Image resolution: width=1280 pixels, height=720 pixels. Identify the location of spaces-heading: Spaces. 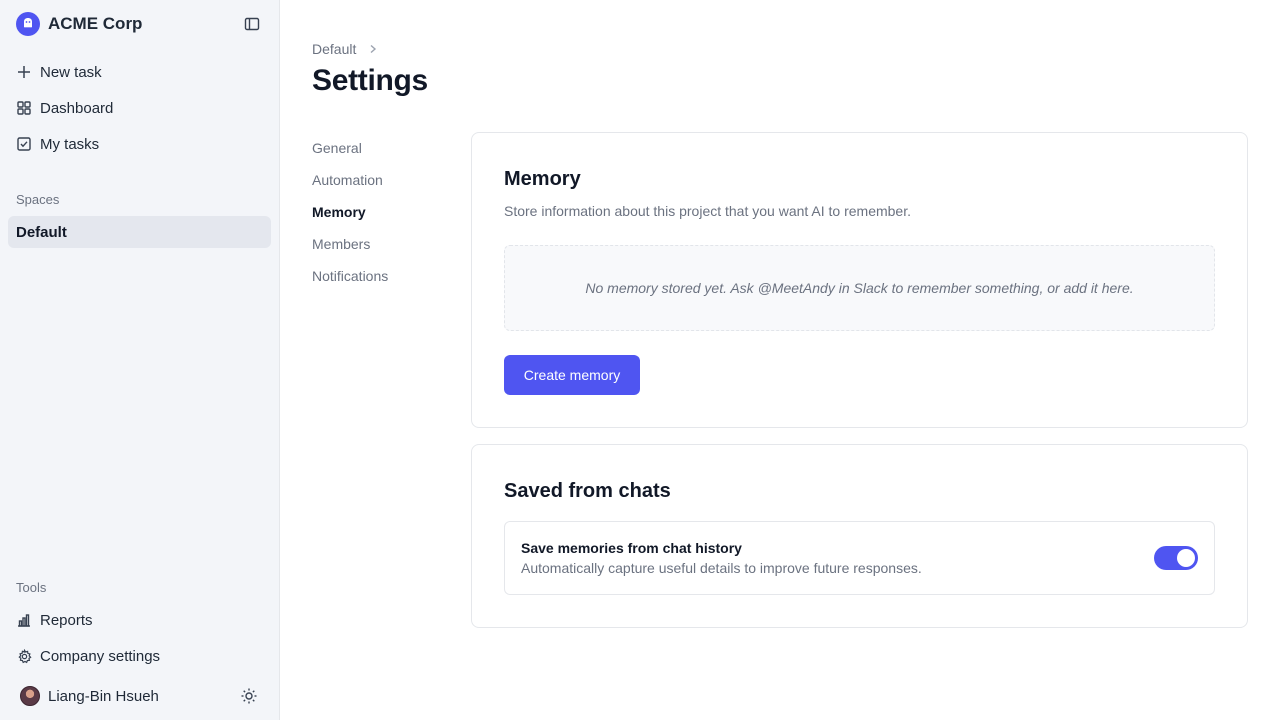
(38, 199).